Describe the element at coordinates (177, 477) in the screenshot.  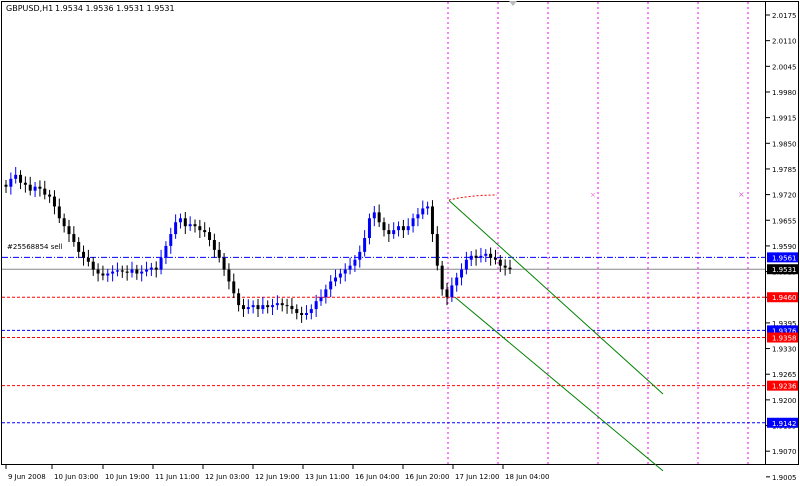
I see `x-tick-label: 11 Jun 11:00` at that location.